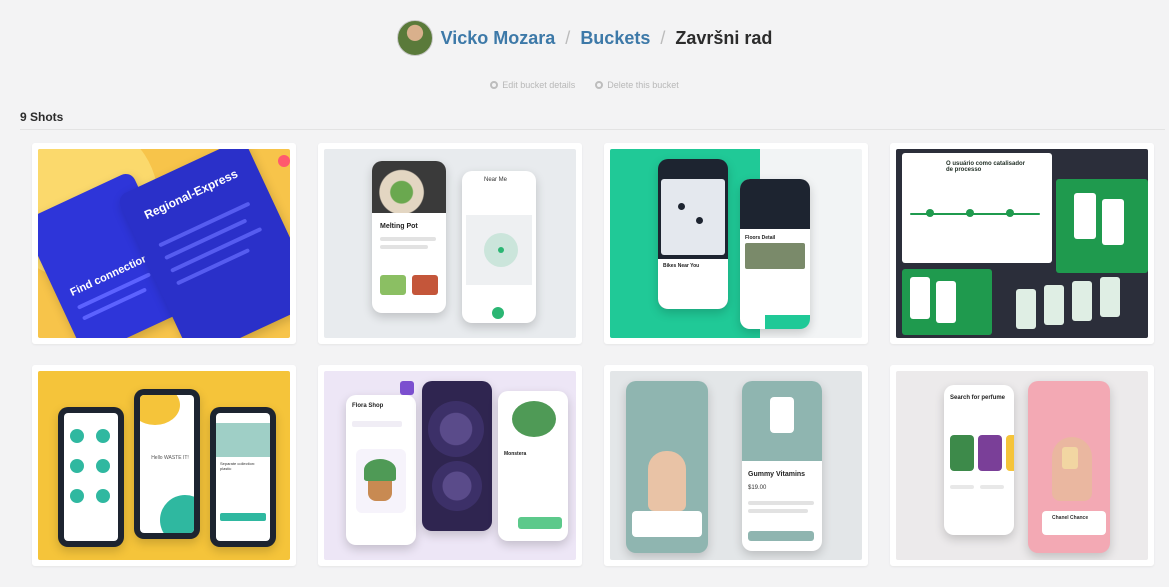  I want to click on shot-label: Monstera, so click(515, 454).